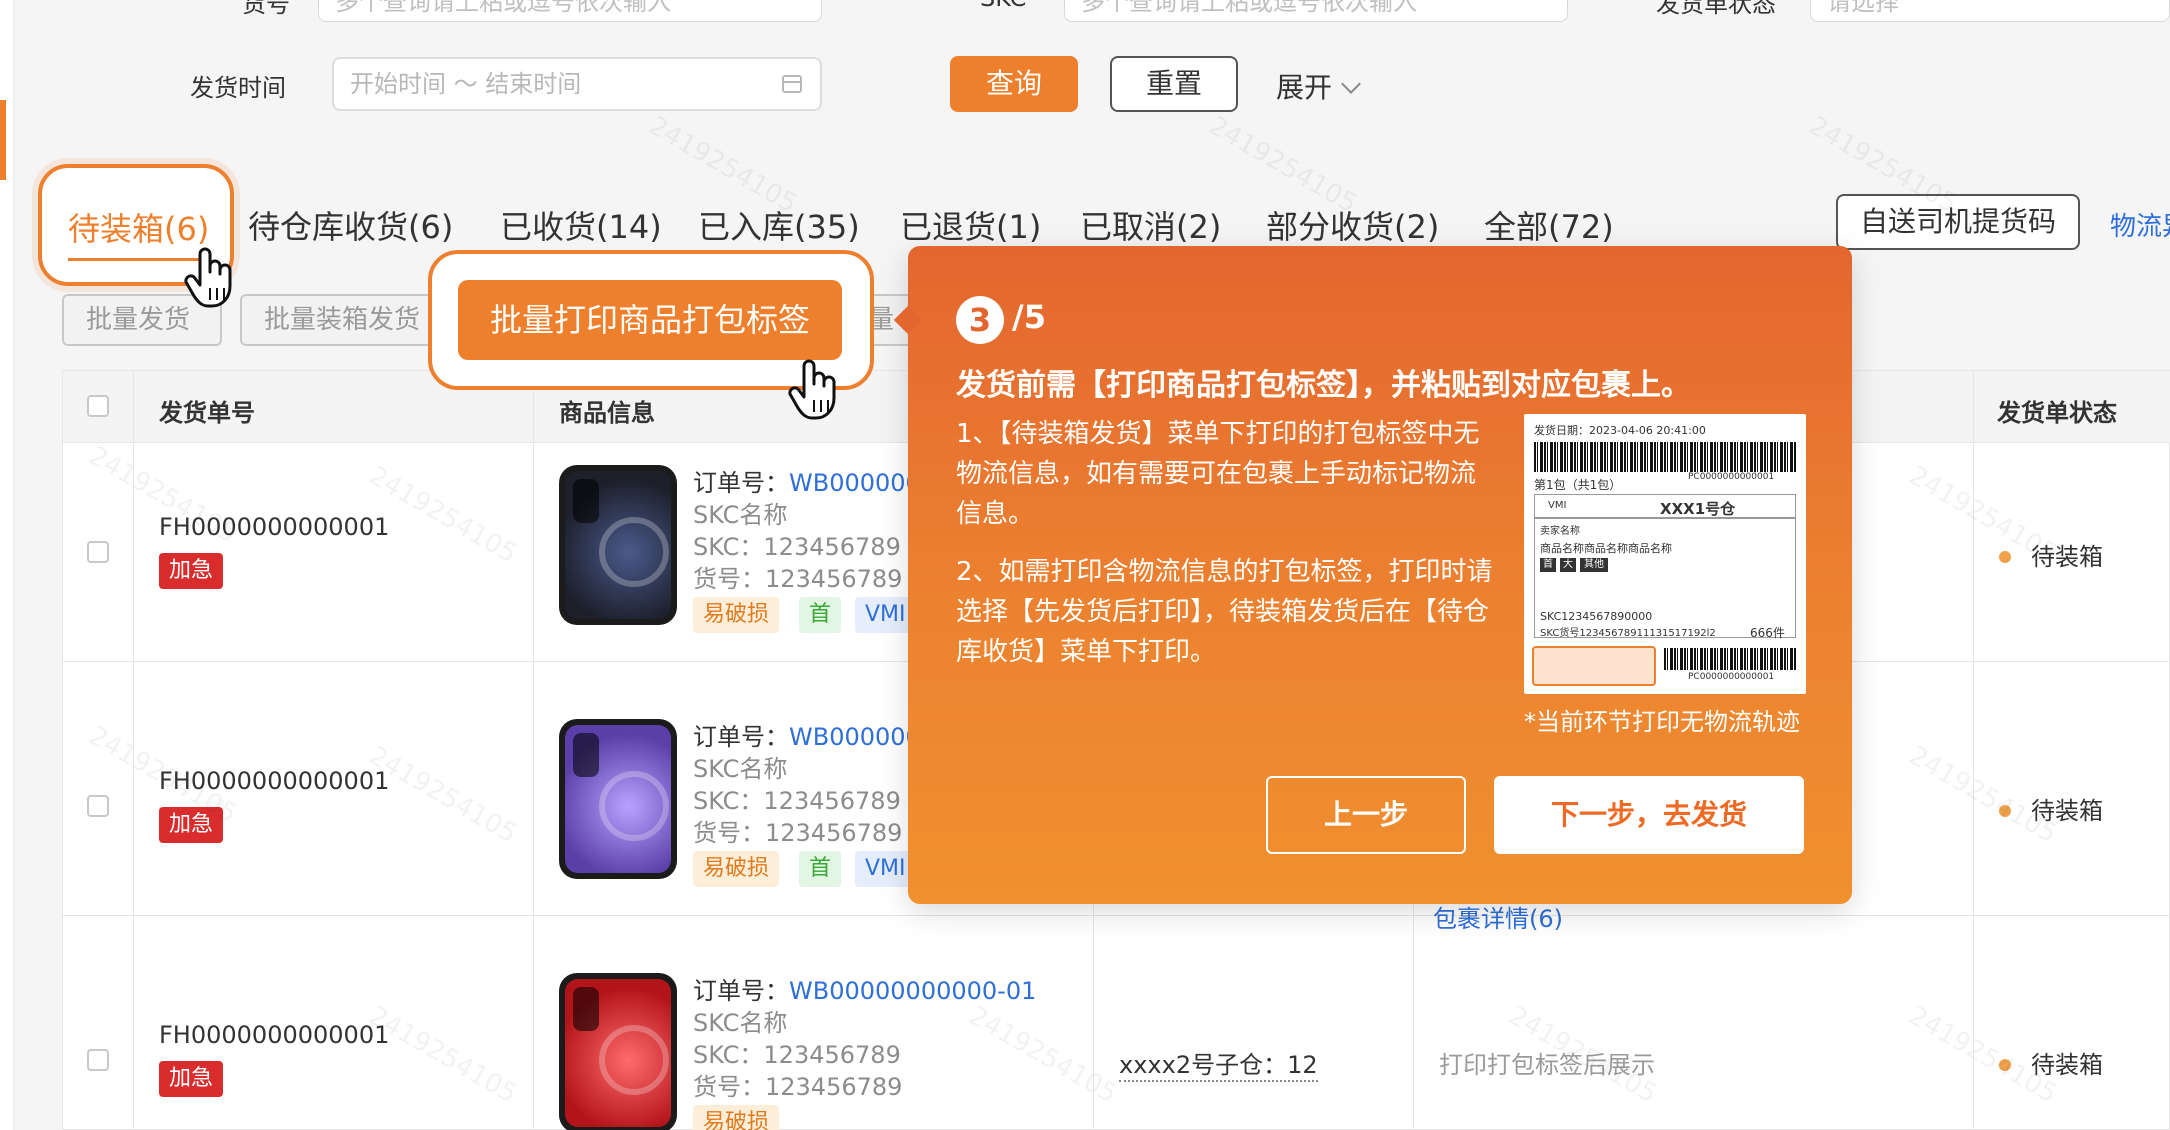  I want to click on label-code-bottom: PC0000000000001, so click(1731, 677).